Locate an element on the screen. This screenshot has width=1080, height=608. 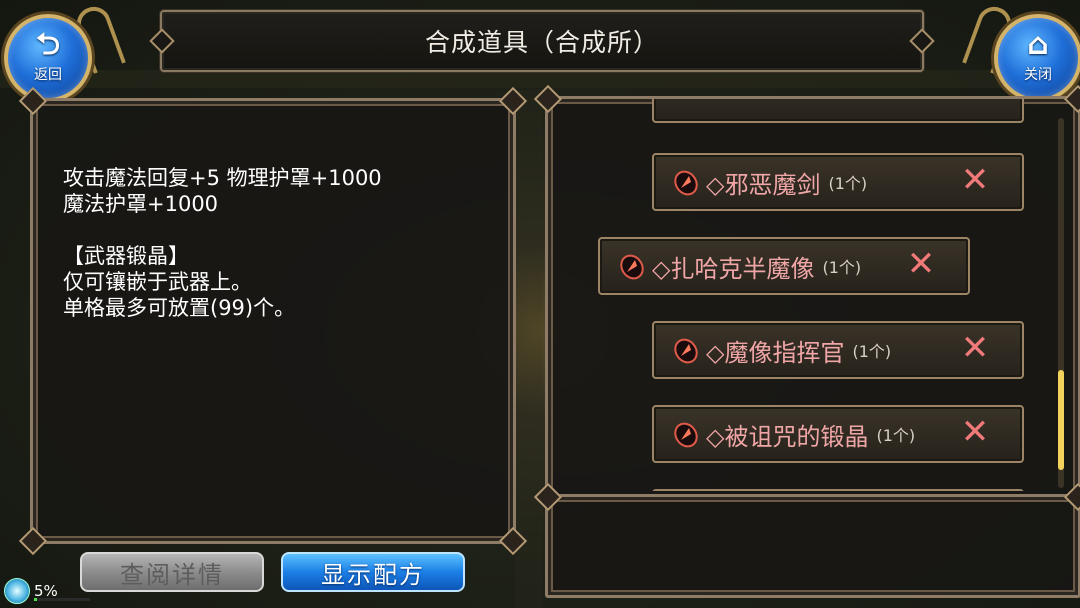
page-title: 合成道具（合成所） is located at coordinates (541, 42).